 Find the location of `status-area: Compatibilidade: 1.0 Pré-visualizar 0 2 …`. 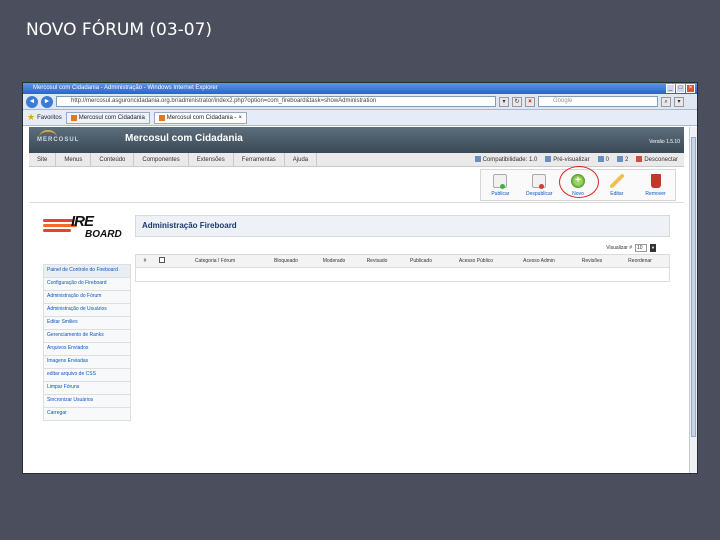

status-area: Compatibilidade: 1.0 Pré-visualizar 0 2 … is located at coordinates (576, 160).